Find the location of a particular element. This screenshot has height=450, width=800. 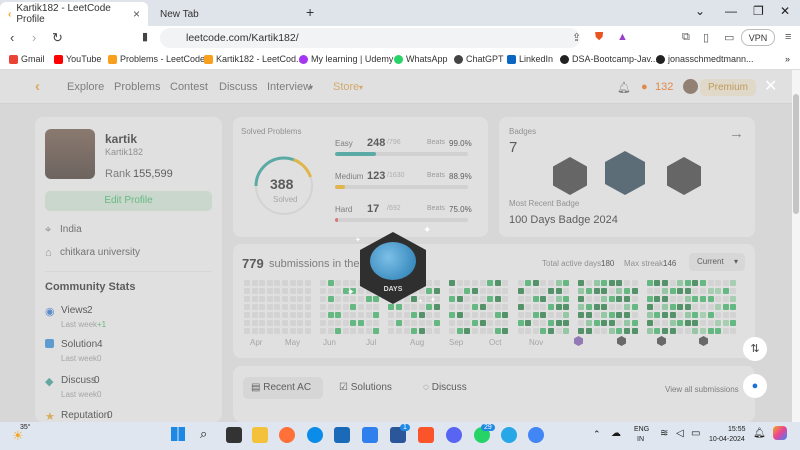

url-field: leetcode.com/Kartik182/ is located at coordinates (370, 38).